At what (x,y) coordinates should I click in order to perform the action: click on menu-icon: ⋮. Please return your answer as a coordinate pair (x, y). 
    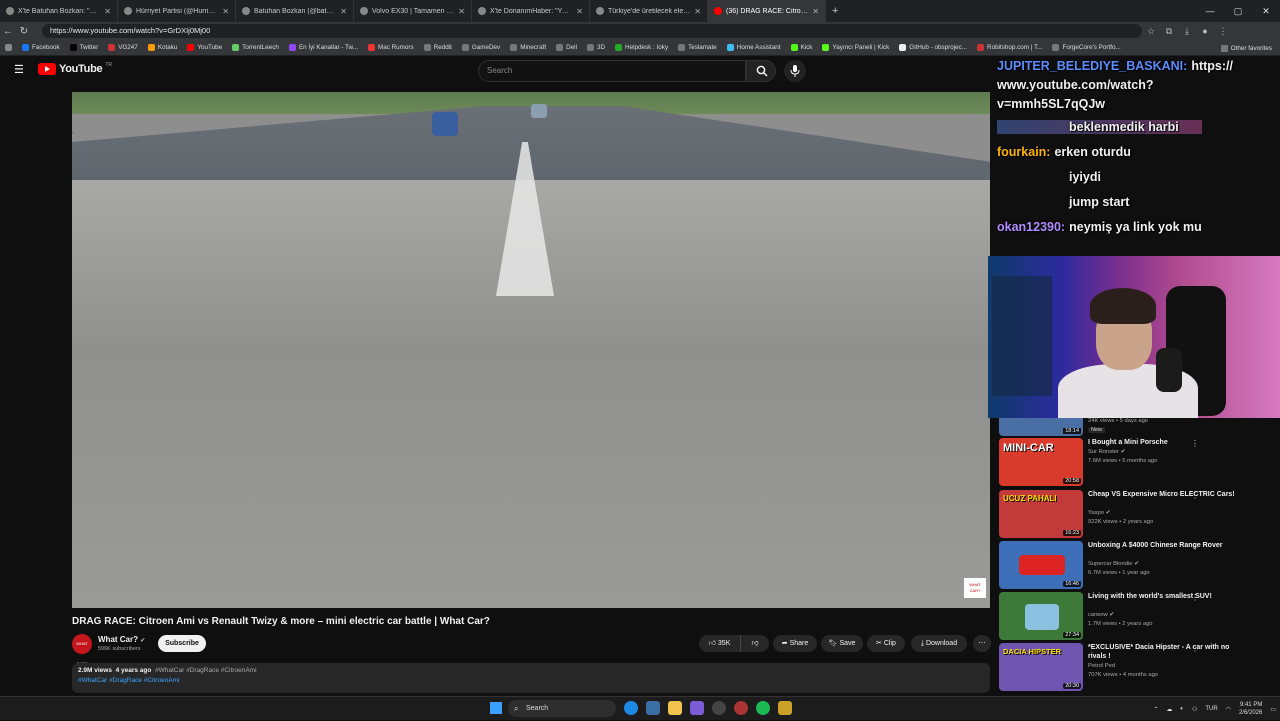
    Looking at the image, I should click on (1223, 31).